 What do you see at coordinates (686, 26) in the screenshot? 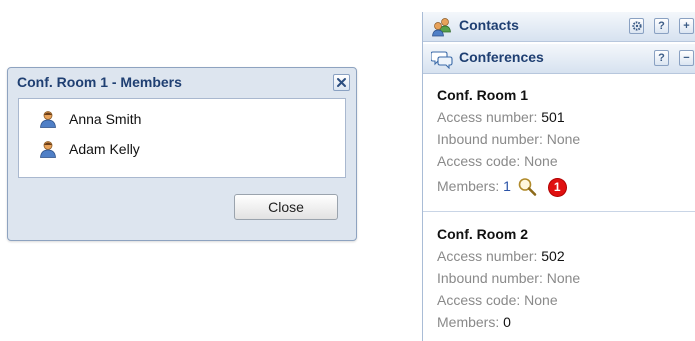
I see `contacts-add-button: +` at bounding box center [686, 26].